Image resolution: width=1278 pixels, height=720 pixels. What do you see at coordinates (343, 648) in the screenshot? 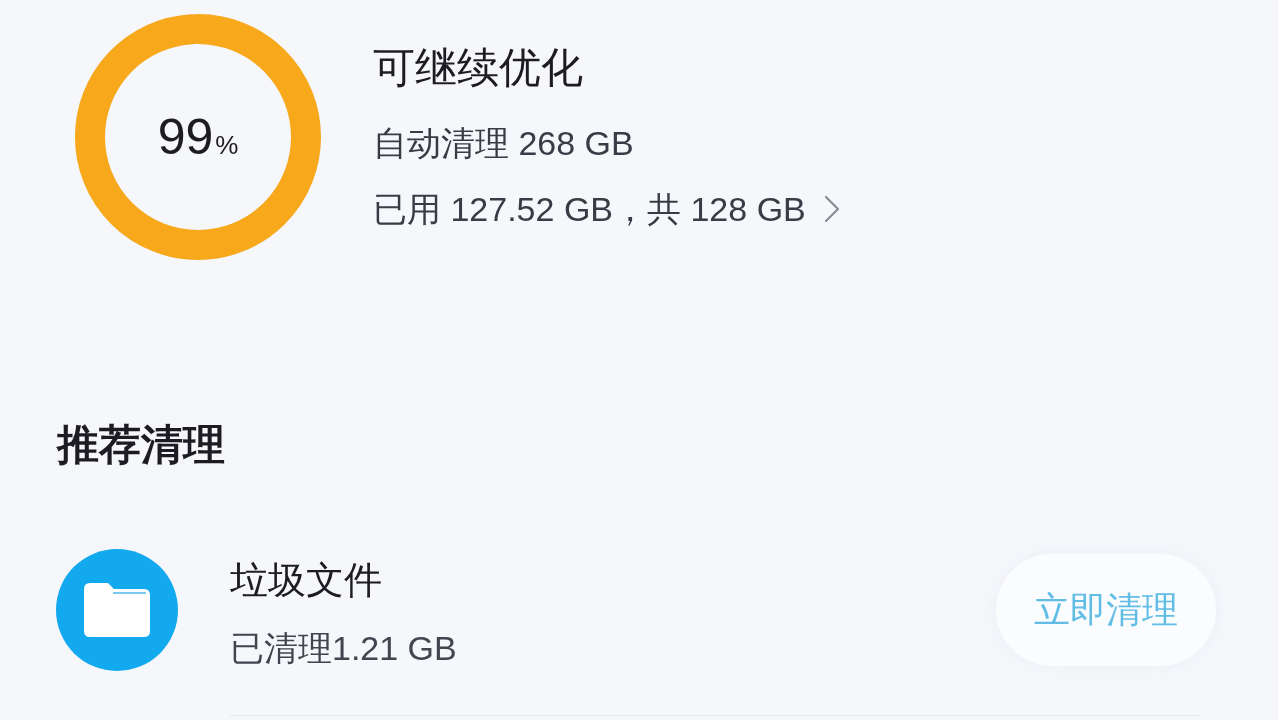
I see `item-subtitle: 已清理1.21 GB` at bounding box center [343, 648].